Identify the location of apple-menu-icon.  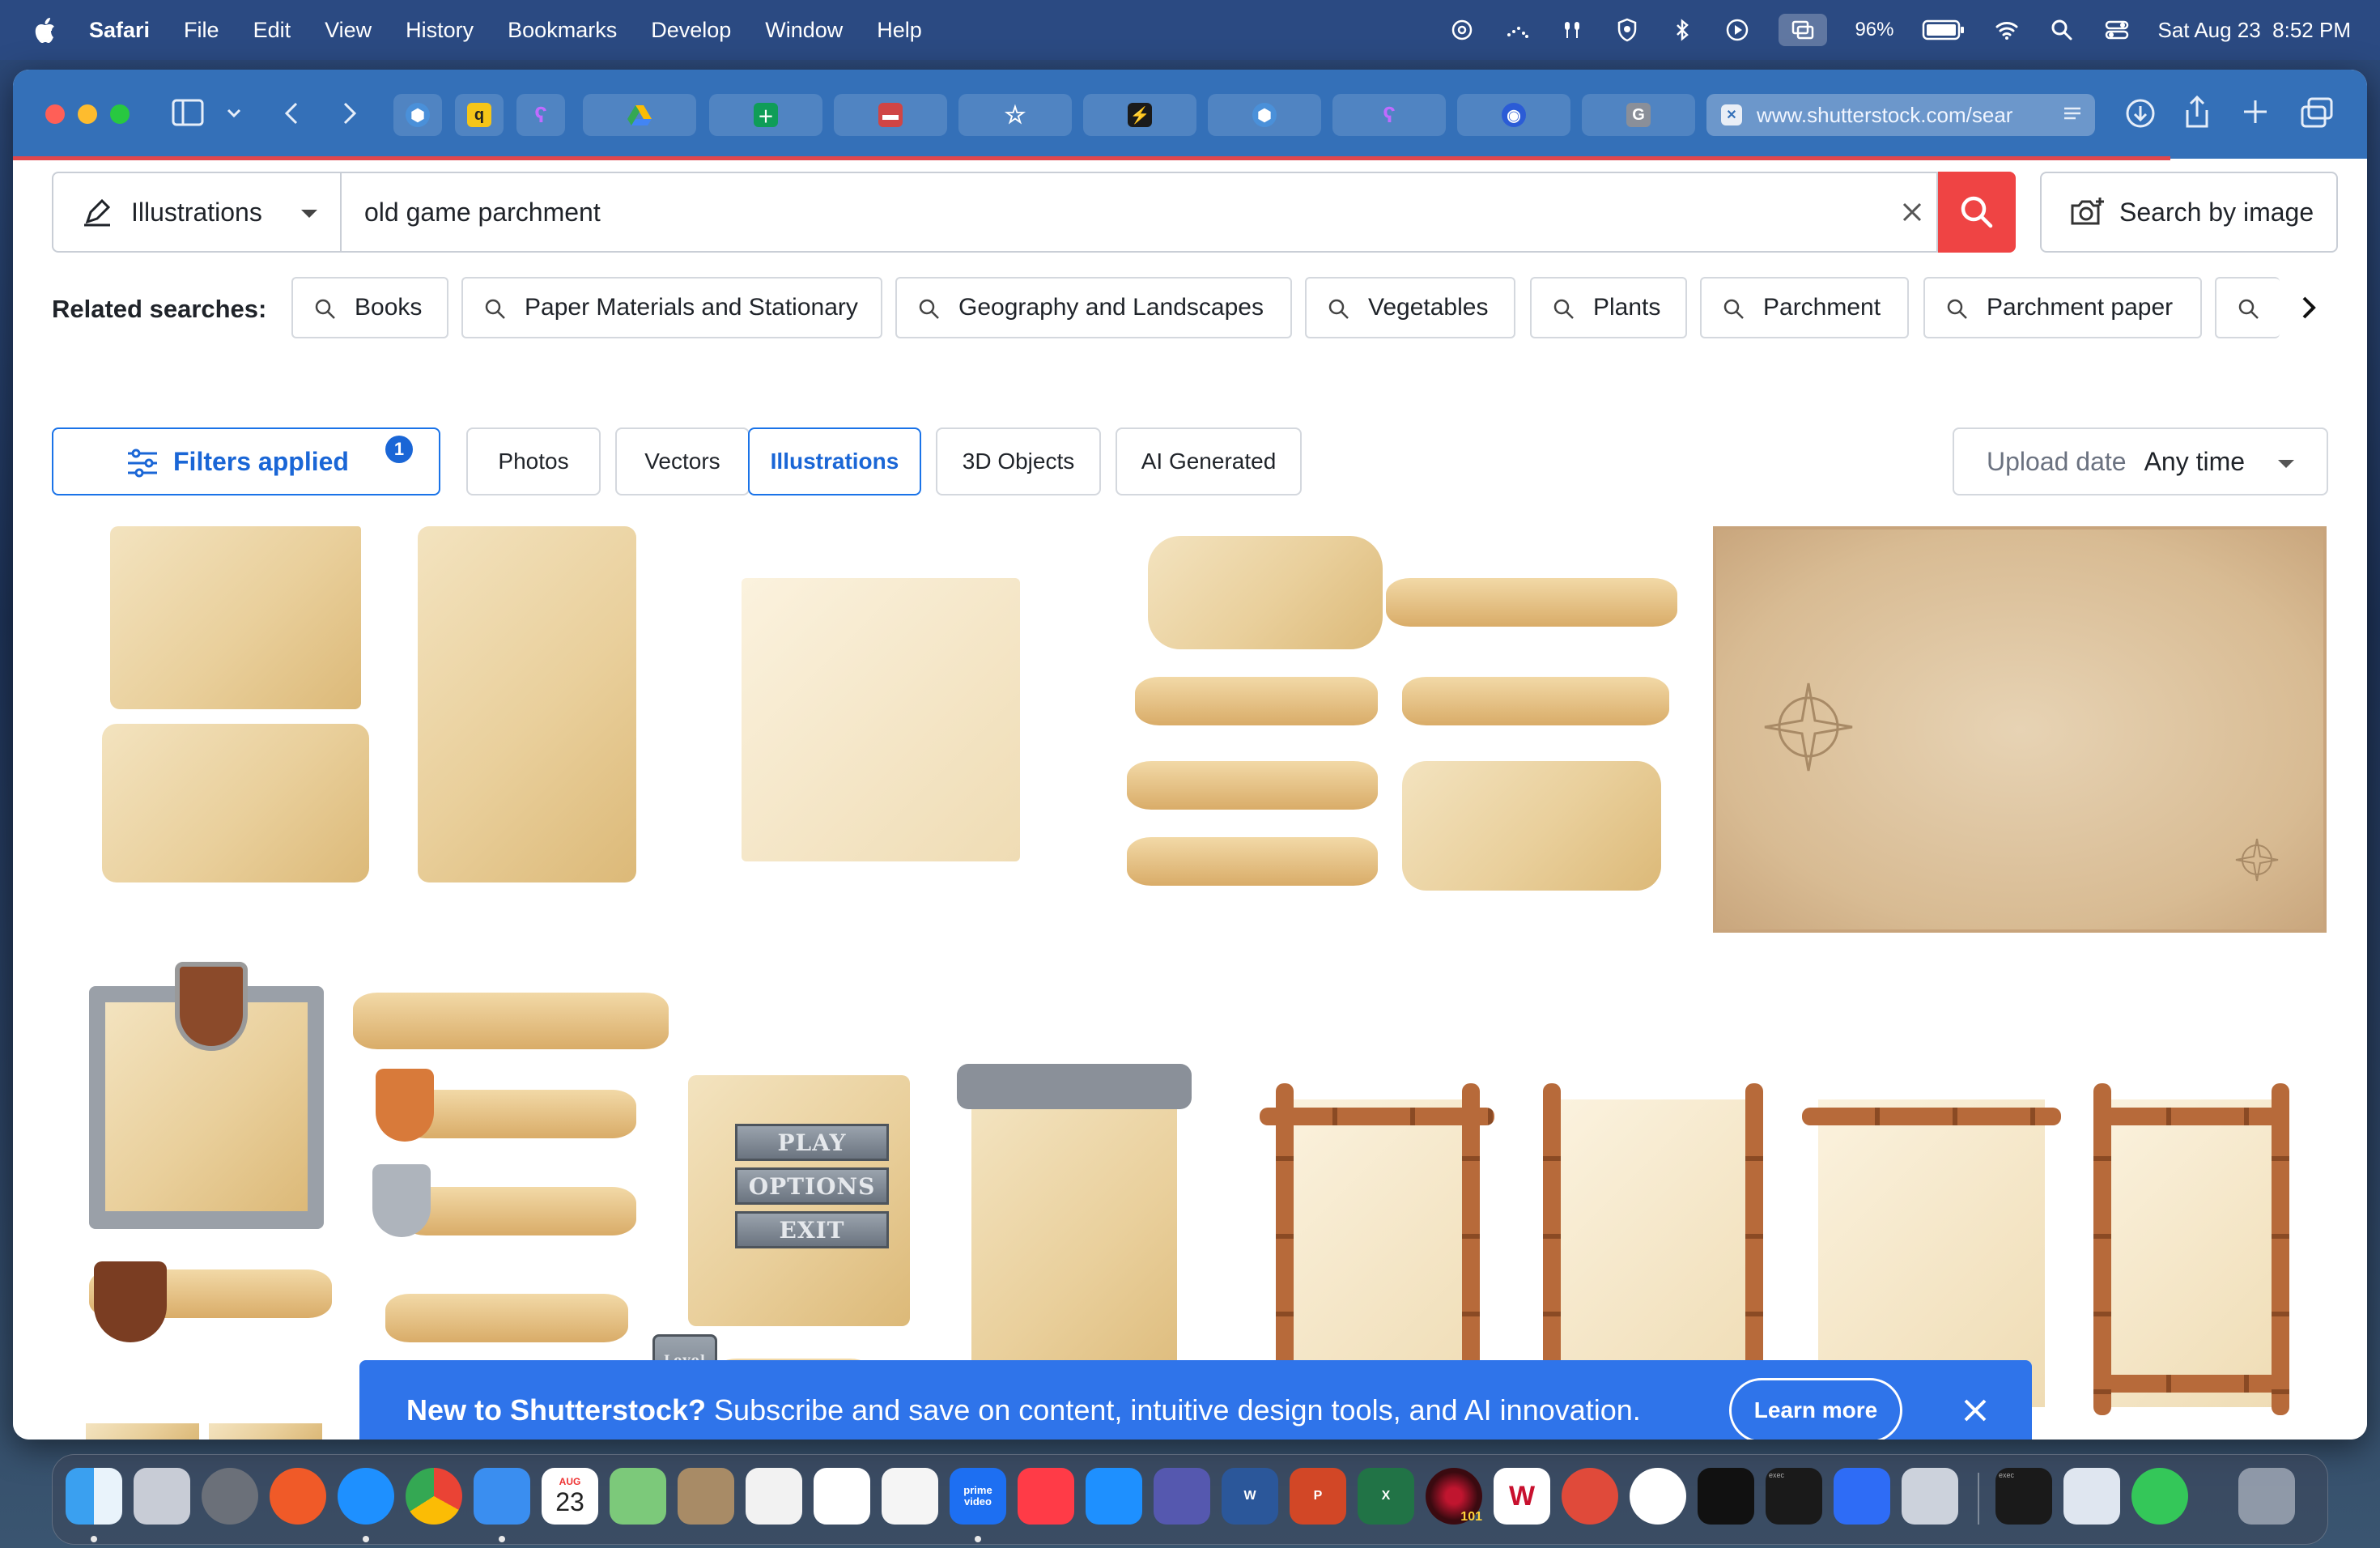
(45, 30).